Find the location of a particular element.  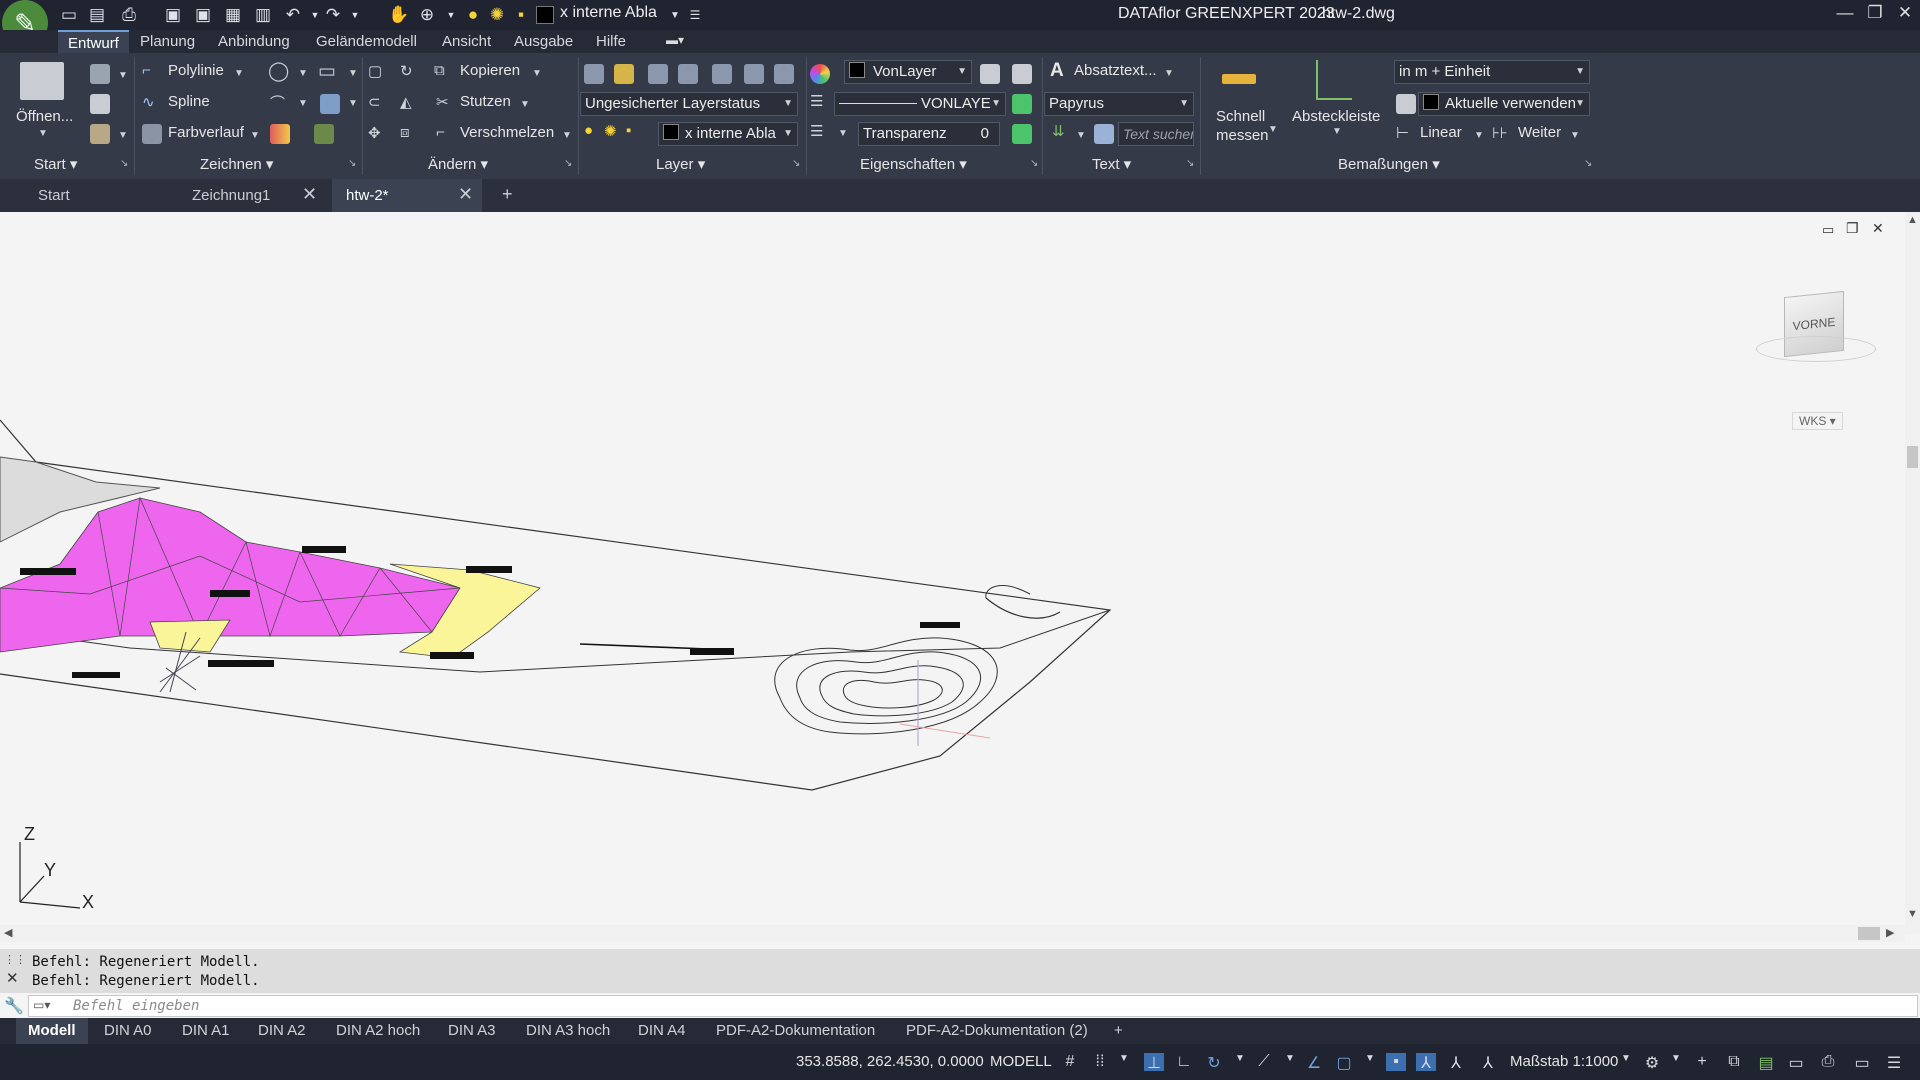

doc-tab-start: Start is located at coordinates (99, 195).